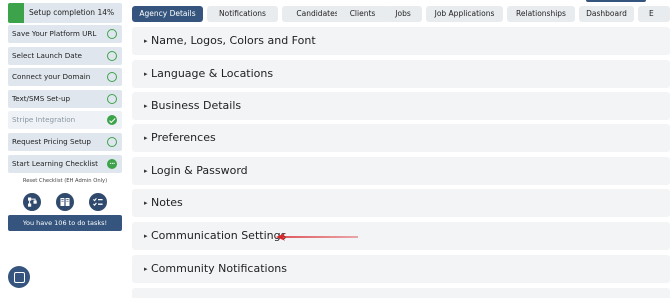 The height and width of the screenshot is (298, 670). Describe the element at coordinates (65, 223) in the screenshot. I see `todo-tasks-button: You have 106 to do tasks!` at that location.